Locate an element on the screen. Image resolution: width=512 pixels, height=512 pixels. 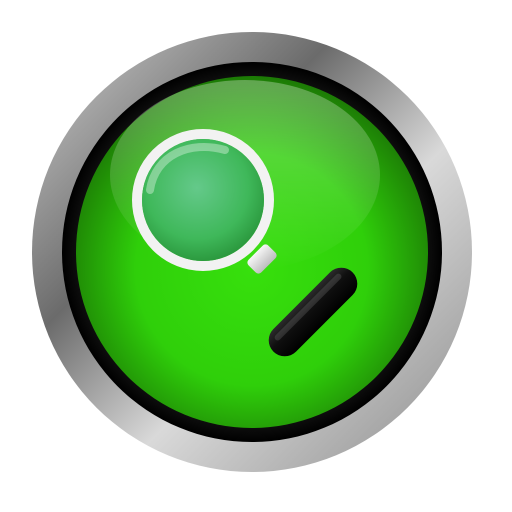
lens-glass is located at coordinates (203, 200).